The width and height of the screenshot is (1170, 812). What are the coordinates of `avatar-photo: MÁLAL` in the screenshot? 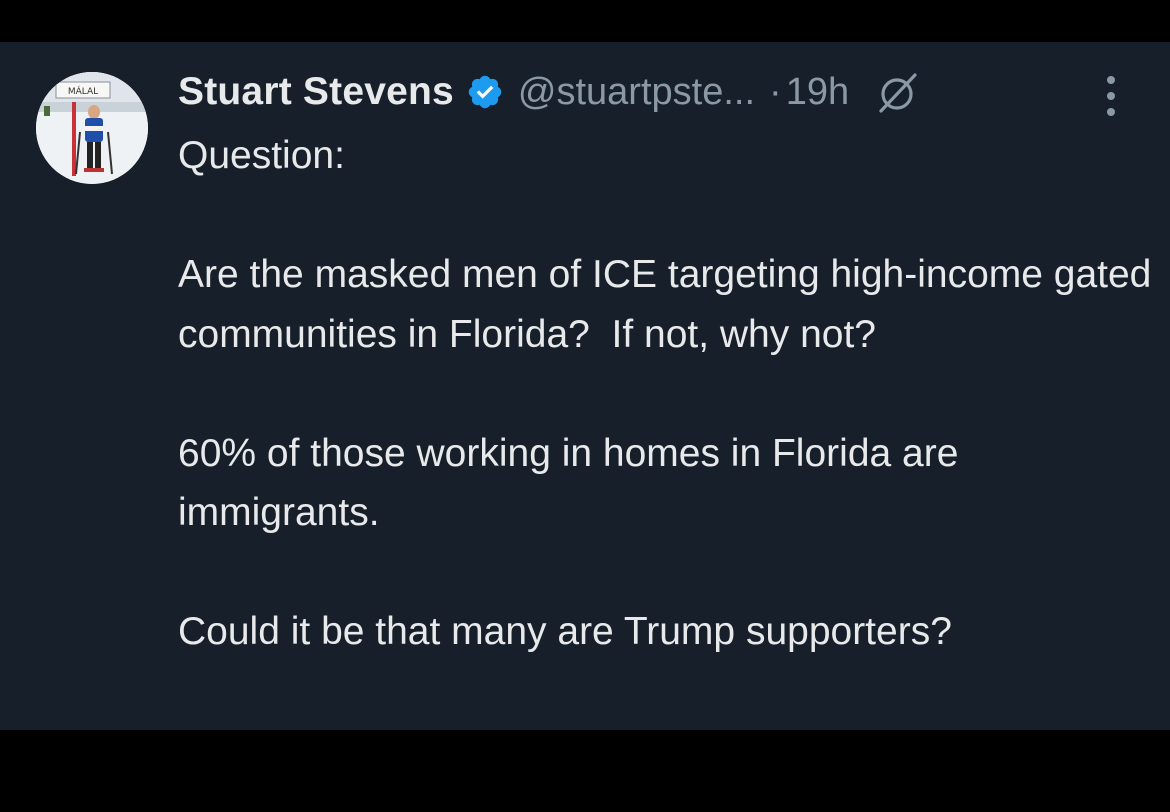 It's located at (92, 128).